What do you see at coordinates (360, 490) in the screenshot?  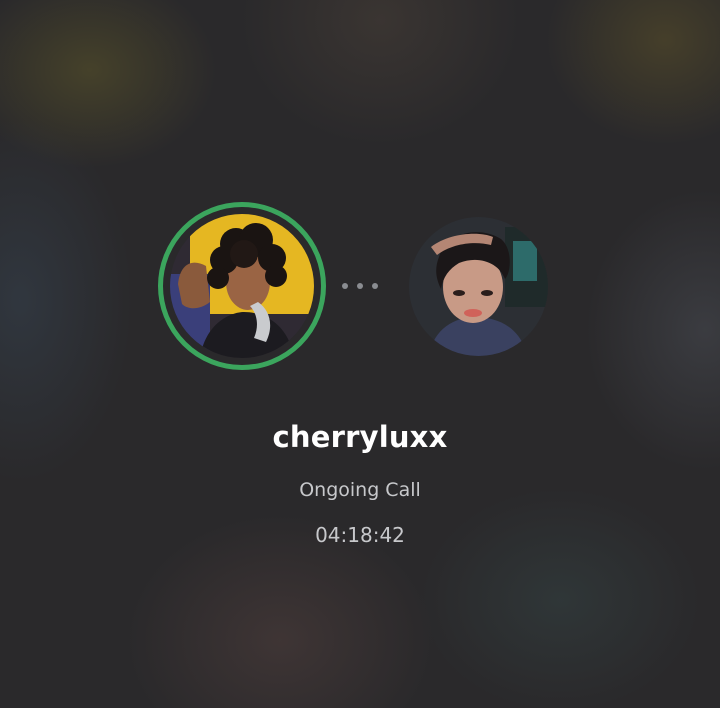 I see `call-status-label: Ongoing Call` at bounding box center [360, 490].